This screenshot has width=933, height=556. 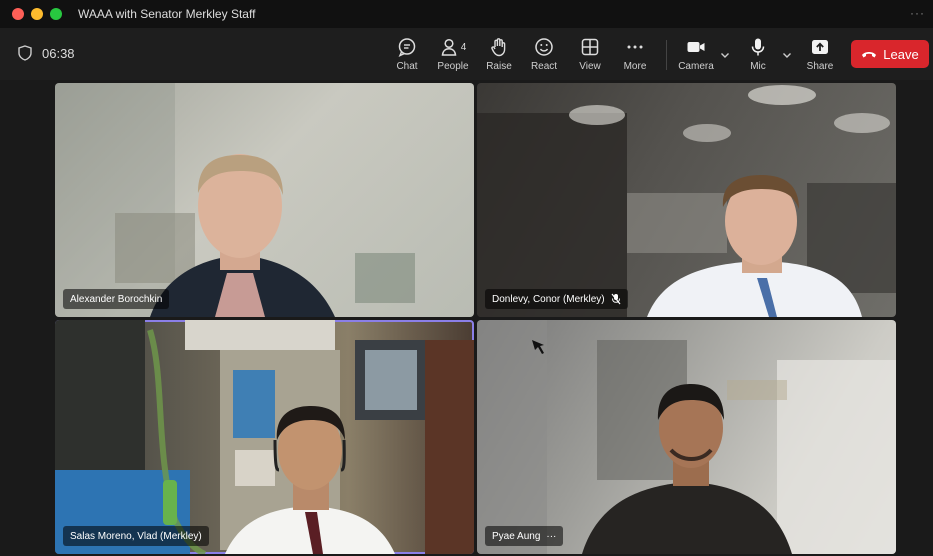 I want to click on participant-name: Alexander Borochkin, so click(x=116, y=299).